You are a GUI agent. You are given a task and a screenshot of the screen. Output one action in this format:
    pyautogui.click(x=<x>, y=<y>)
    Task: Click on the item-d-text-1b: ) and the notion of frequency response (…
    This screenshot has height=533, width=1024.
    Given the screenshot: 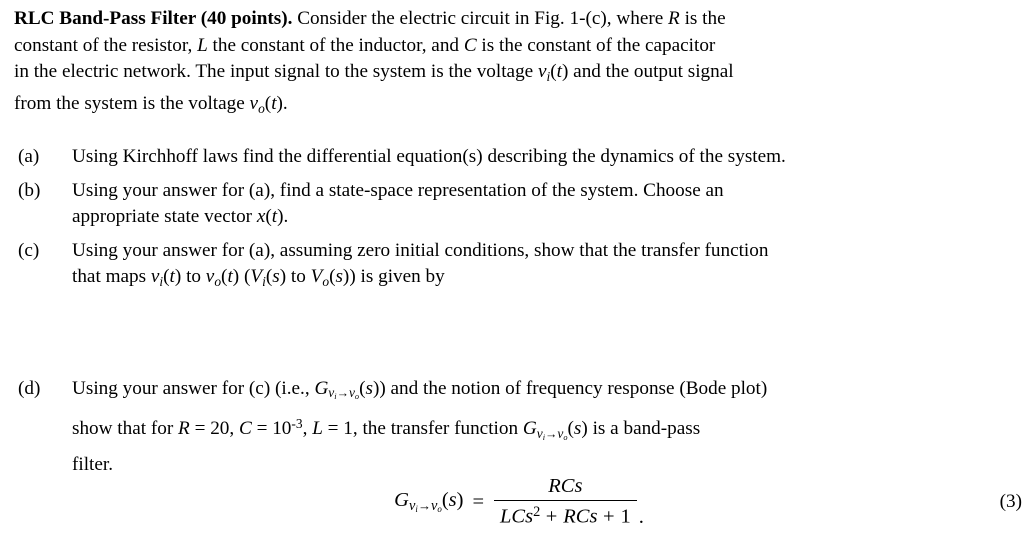 What is the action you would take?
    pyautogui.click(x=573, y=388)
    